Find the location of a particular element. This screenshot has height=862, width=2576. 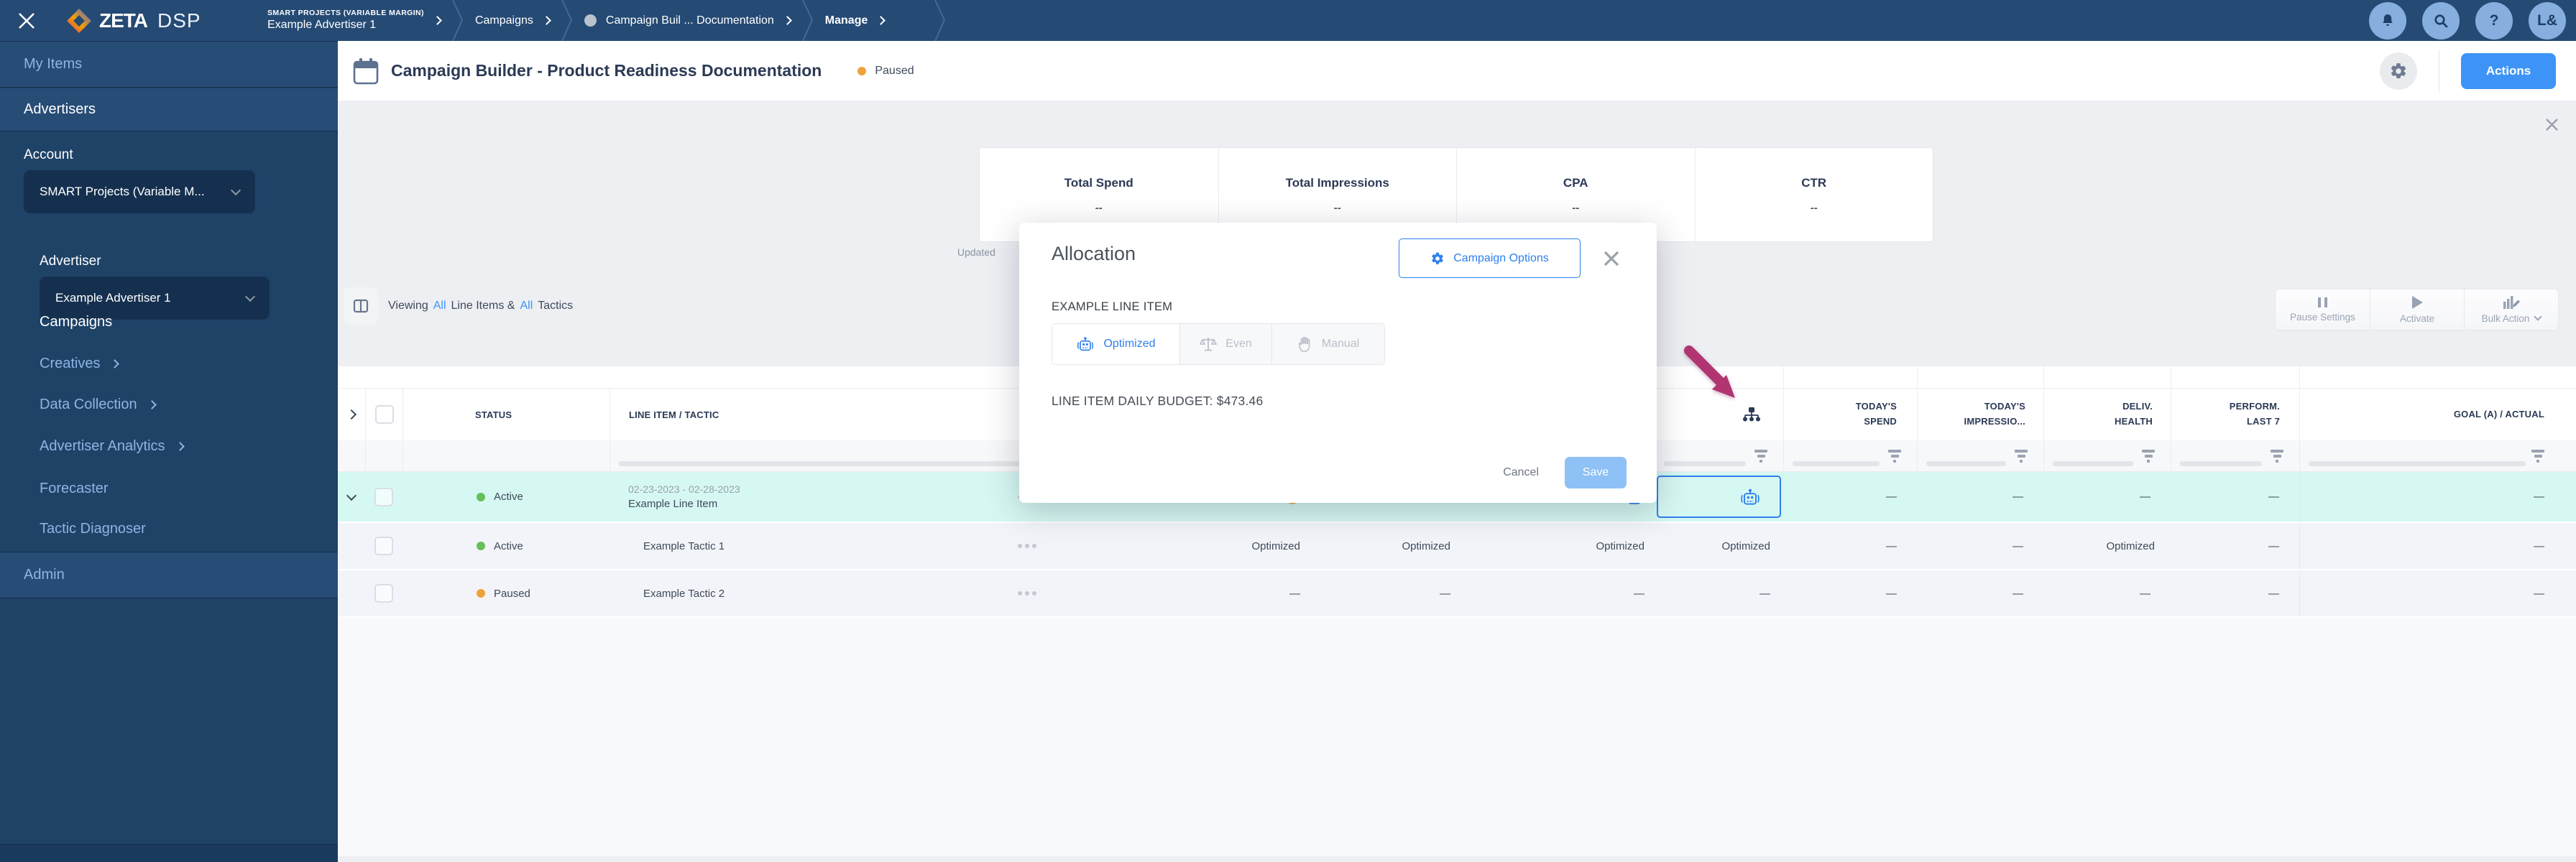

allocation-cell is located at coordinates (1719, 497).